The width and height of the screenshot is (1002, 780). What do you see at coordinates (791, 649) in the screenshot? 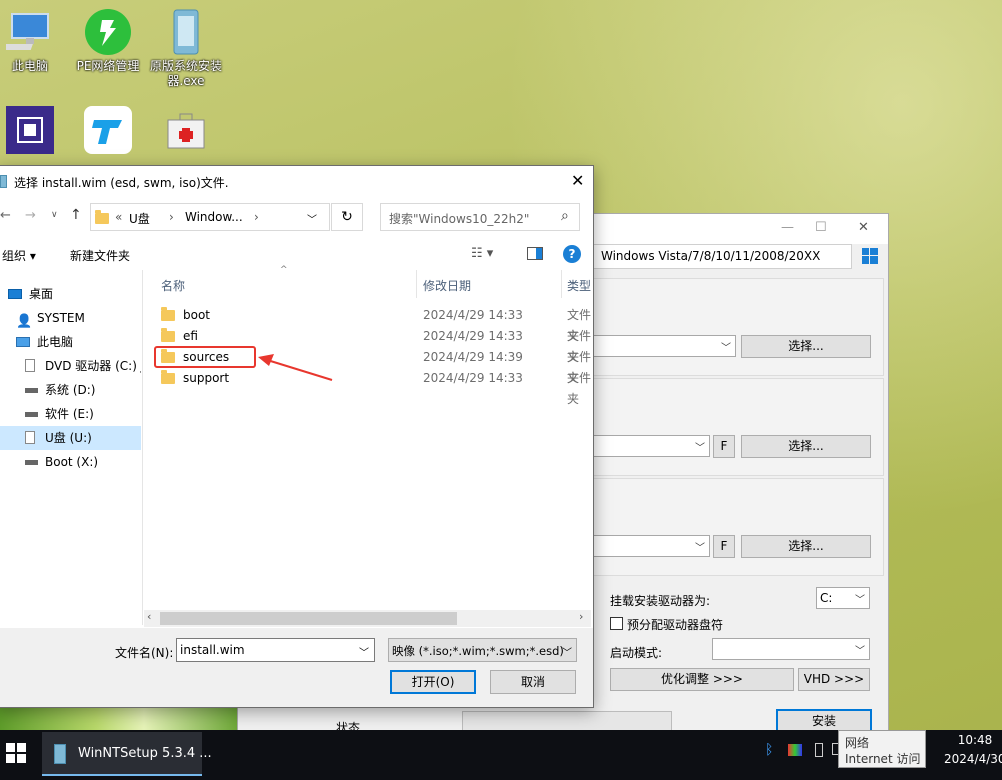
I see `boot-mode-combo: ﹀` at bounding box center [791, 649].